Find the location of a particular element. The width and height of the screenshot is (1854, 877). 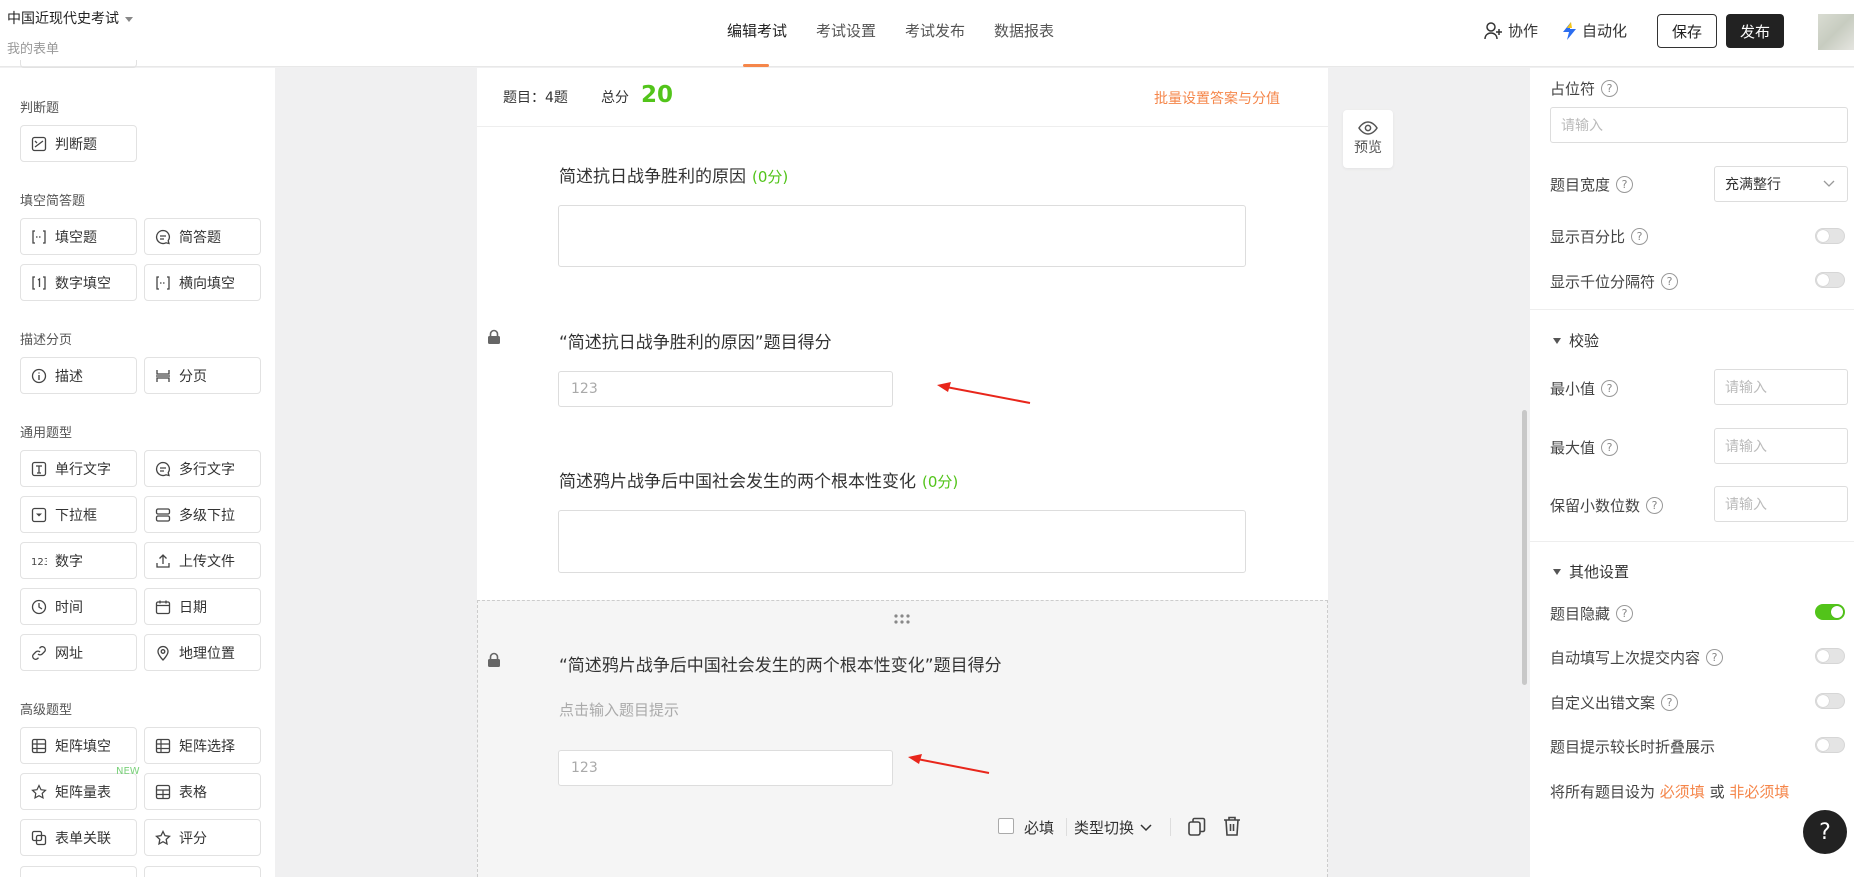

question-1: 简述抗日战争胜利的原因 (0分) is located at coordinates (673, 174).